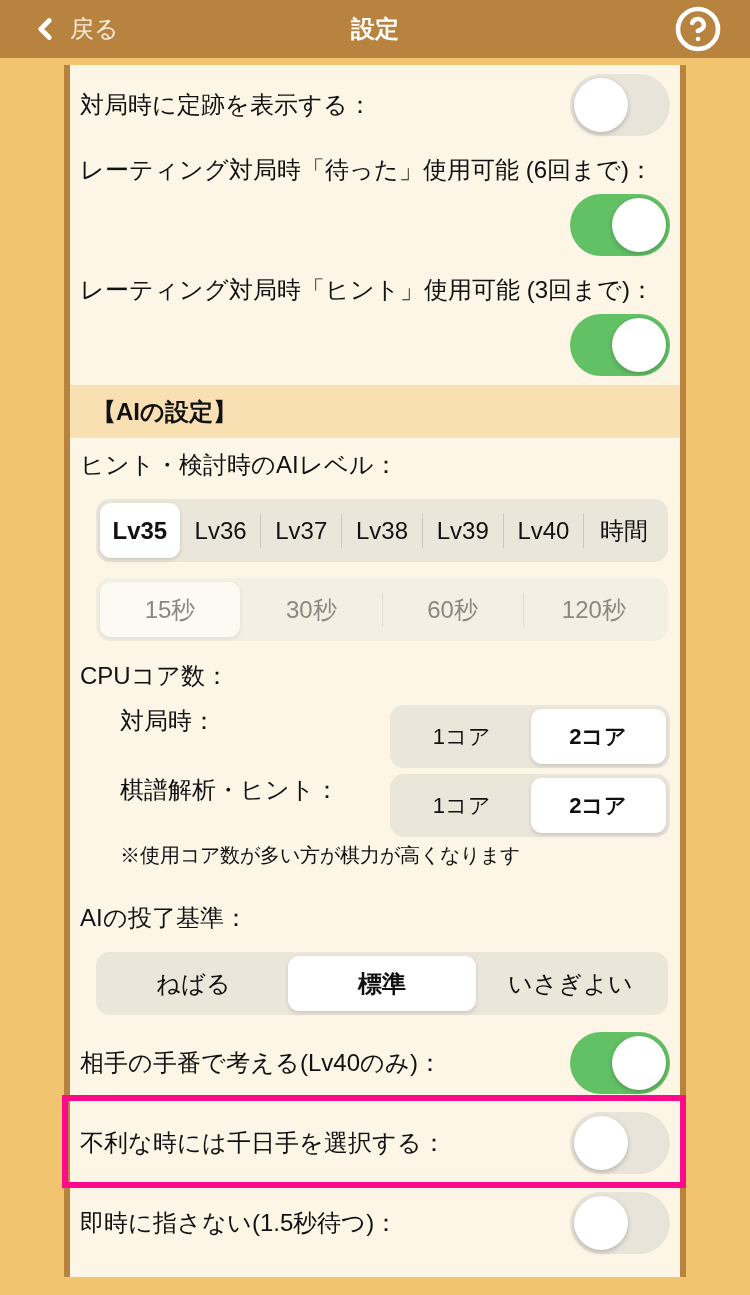 Image resolution: width=750 pixels, height=1295 pixels. What do you see at coordinates (263, 1143) in the screenshot?
I see `setting-label: 不利な時には千日手を選択する：` at bounding box center [263, 1143].